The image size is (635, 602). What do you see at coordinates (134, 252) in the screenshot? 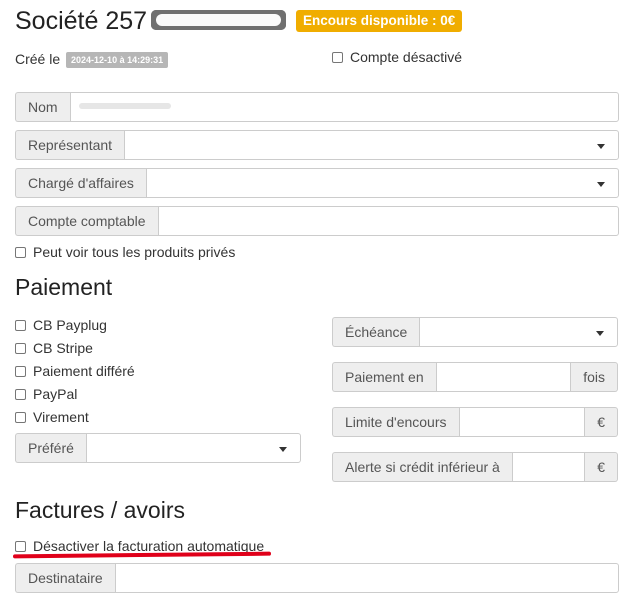
I see `private-products-label: Peut voir tous les produits privés` at bounding box center [134, 252].